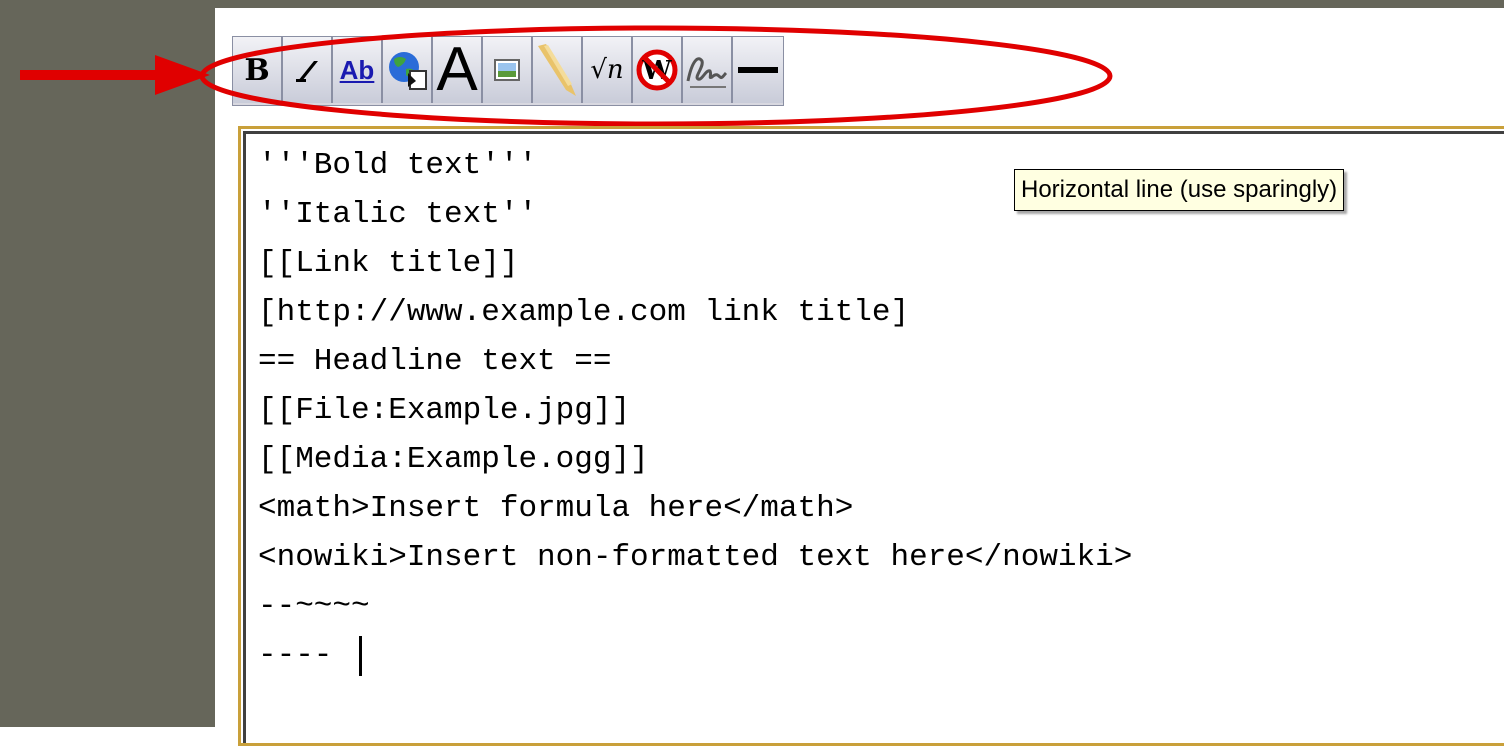 This screenshot has width=1504, height=746. What do you see at coordinates (435, 361) in the screenshot?
I see `editor-line: == Headline text ==` at bounding box center [435, 361].